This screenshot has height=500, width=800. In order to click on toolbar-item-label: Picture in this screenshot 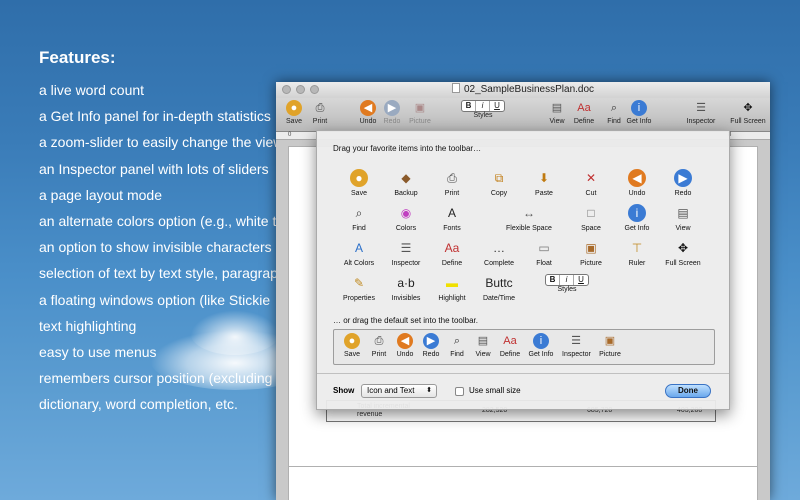, I will do `click(420, 121)`.